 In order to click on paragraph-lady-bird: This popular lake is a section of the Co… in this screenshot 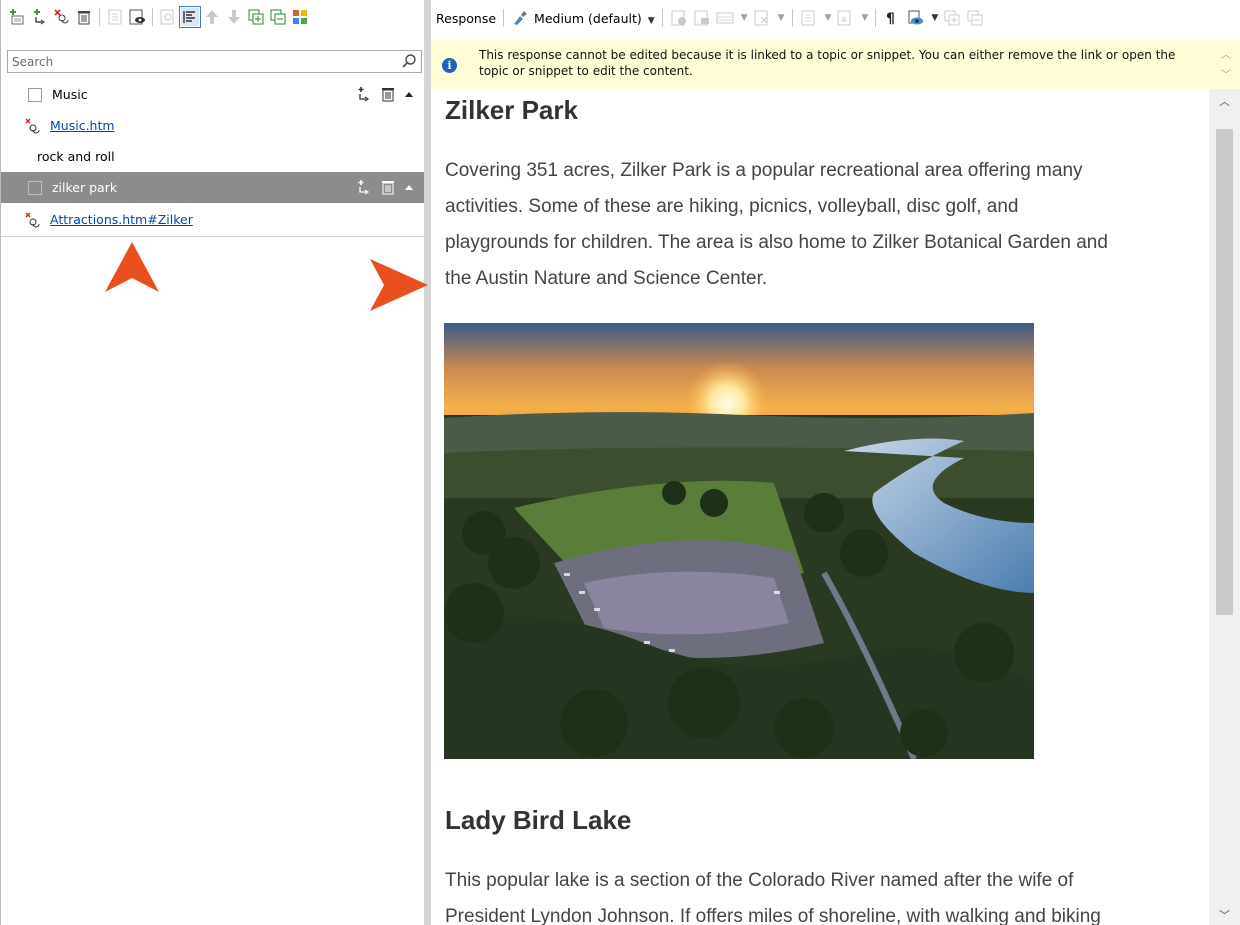, I will do `click(820, 894)`.